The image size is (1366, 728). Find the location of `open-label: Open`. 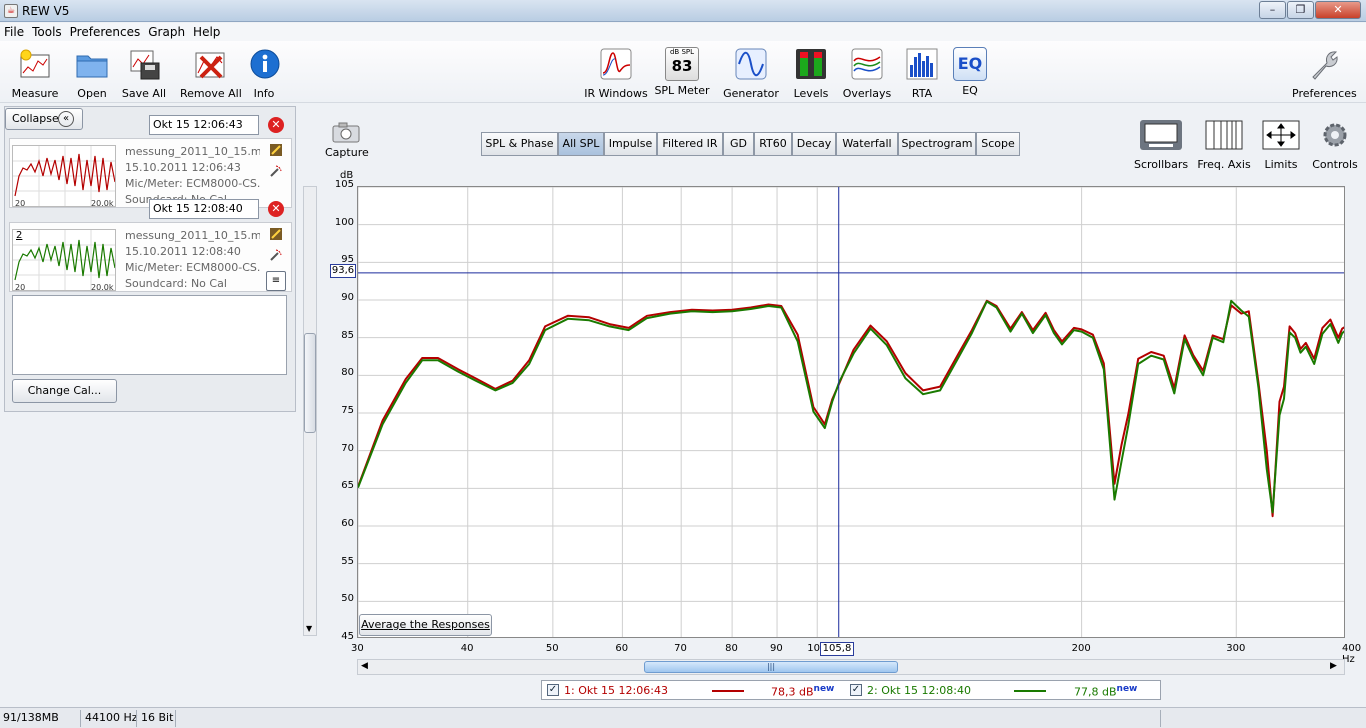

open-label: Open is located at coordinates (92, 93).